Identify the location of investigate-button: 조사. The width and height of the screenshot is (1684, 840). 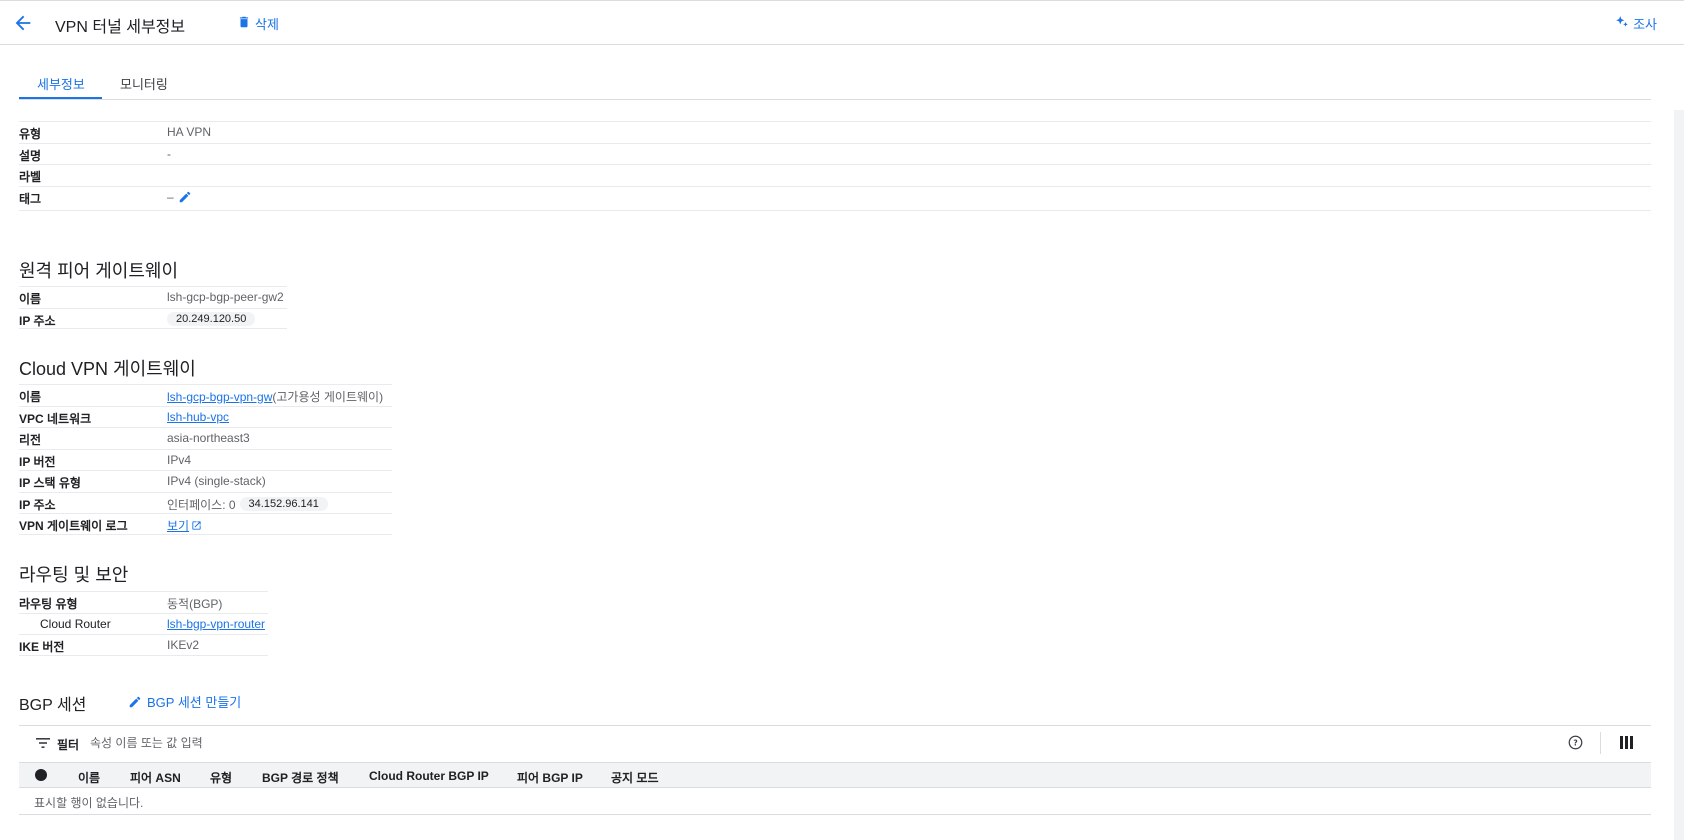
(1636, 23).